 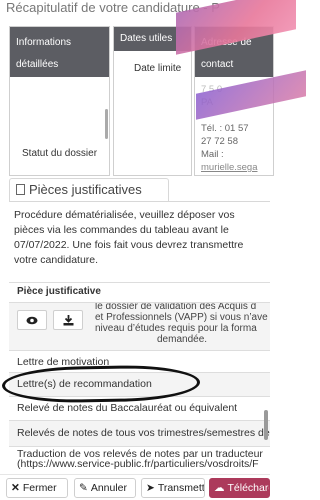 I want to click on details-scrollbar, so click(x=106, y=124).